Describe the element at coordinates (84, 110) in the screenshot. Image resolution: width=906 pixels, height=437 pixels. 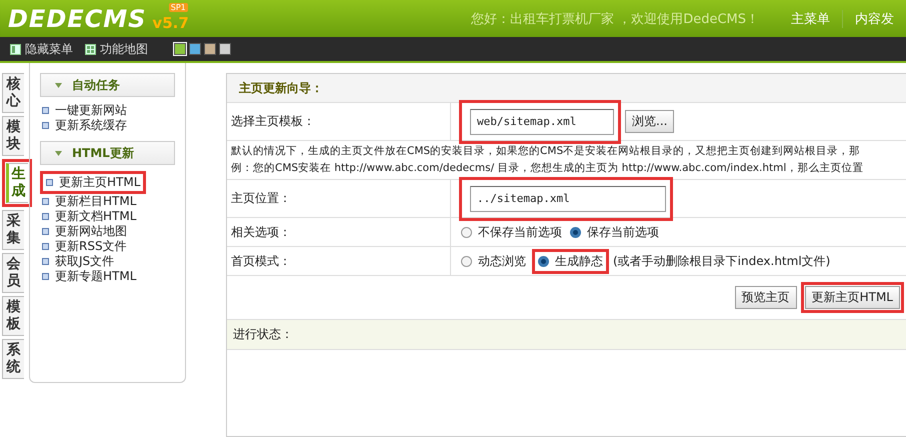
I see `menu-item: 一键更新网站` at that location.